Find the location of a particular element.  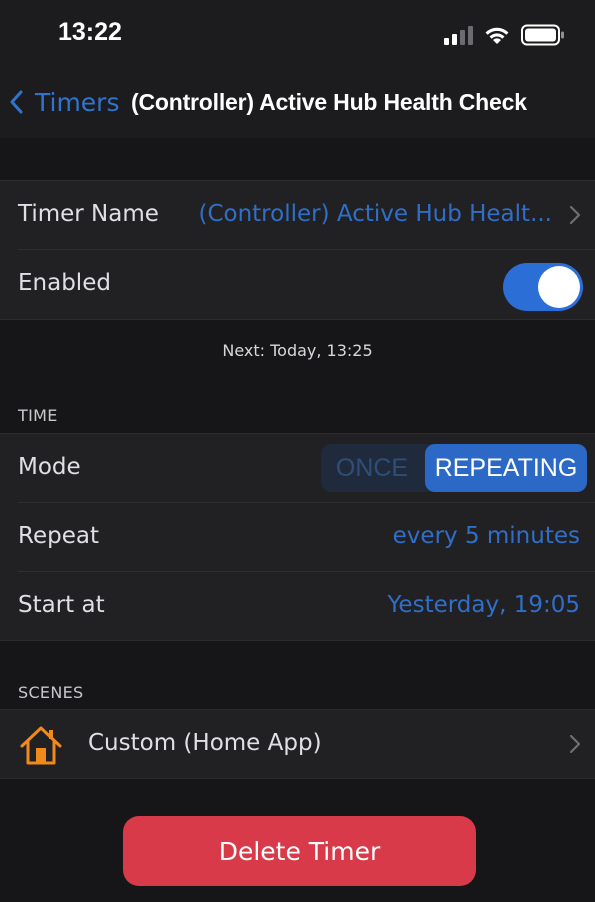

battery-icon is located at coordinates (542, 35).